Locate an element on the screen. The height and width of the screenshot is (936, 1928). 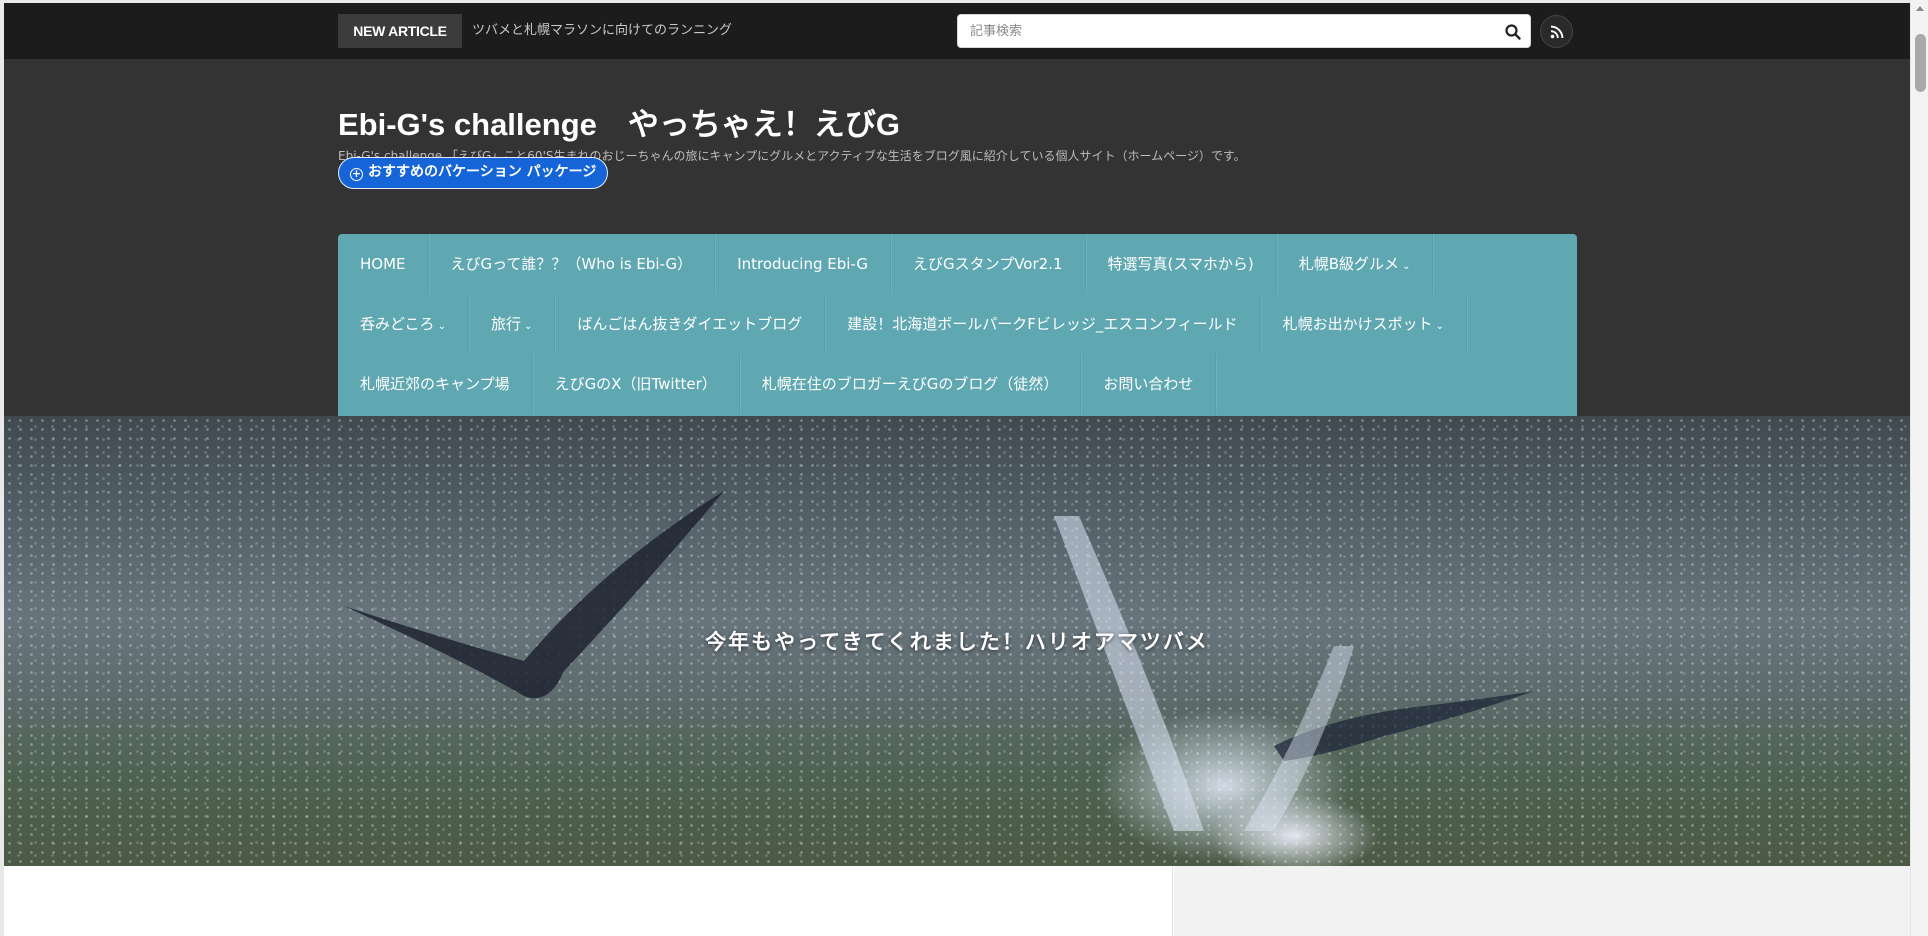
nav-item-special-photos: 特選写真(スマホから) is located at coordinates (1181, 264).